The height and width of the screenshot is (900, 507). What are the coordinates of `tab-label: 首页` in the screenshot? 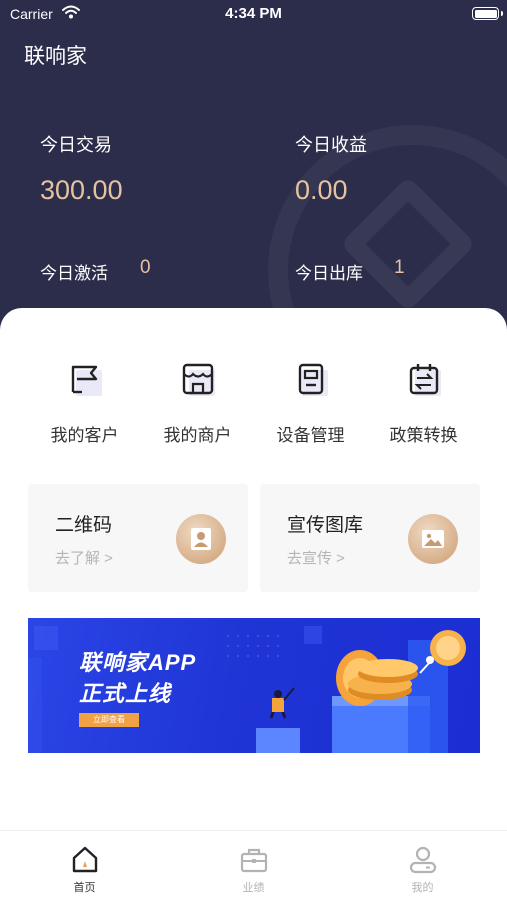 It's located at (84, 888).